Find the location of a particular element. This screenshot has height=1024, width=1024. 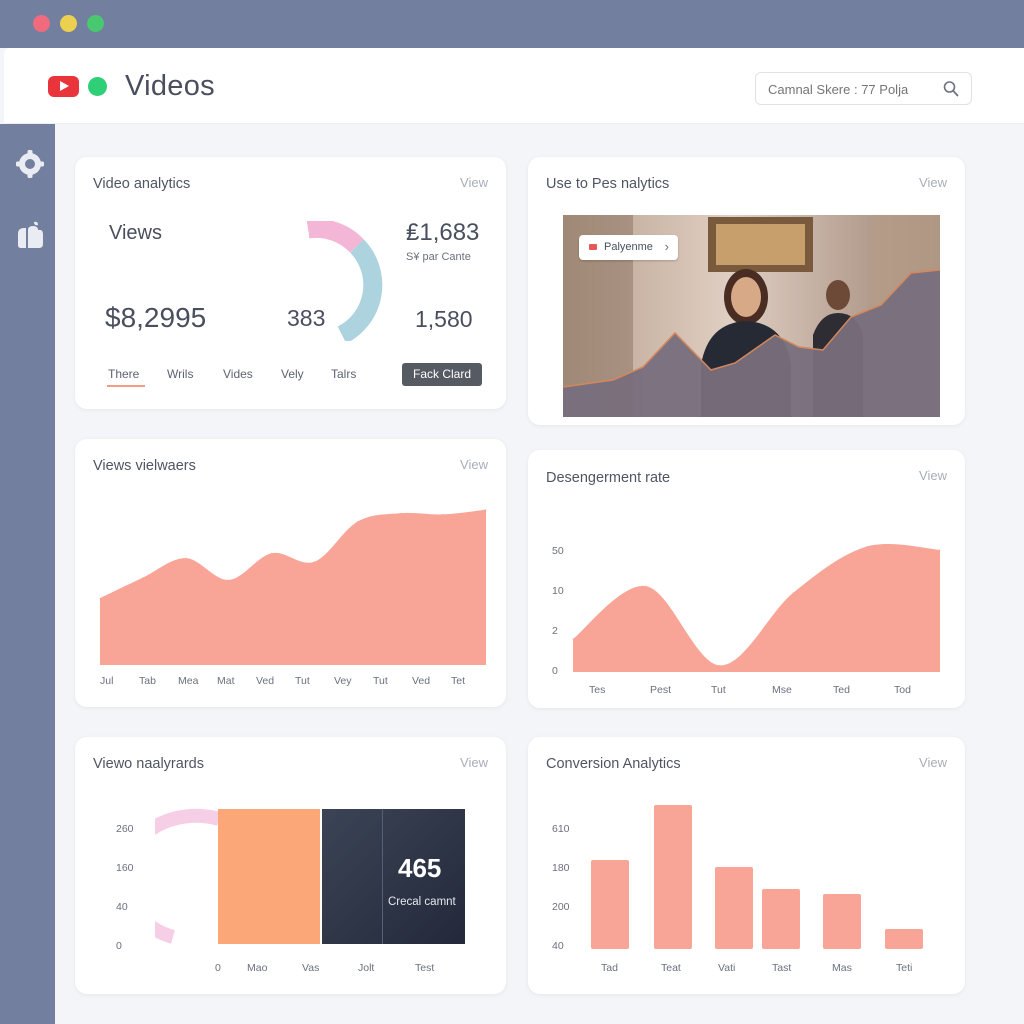

card-title: Video analytics is located at coordinates (142, 184).